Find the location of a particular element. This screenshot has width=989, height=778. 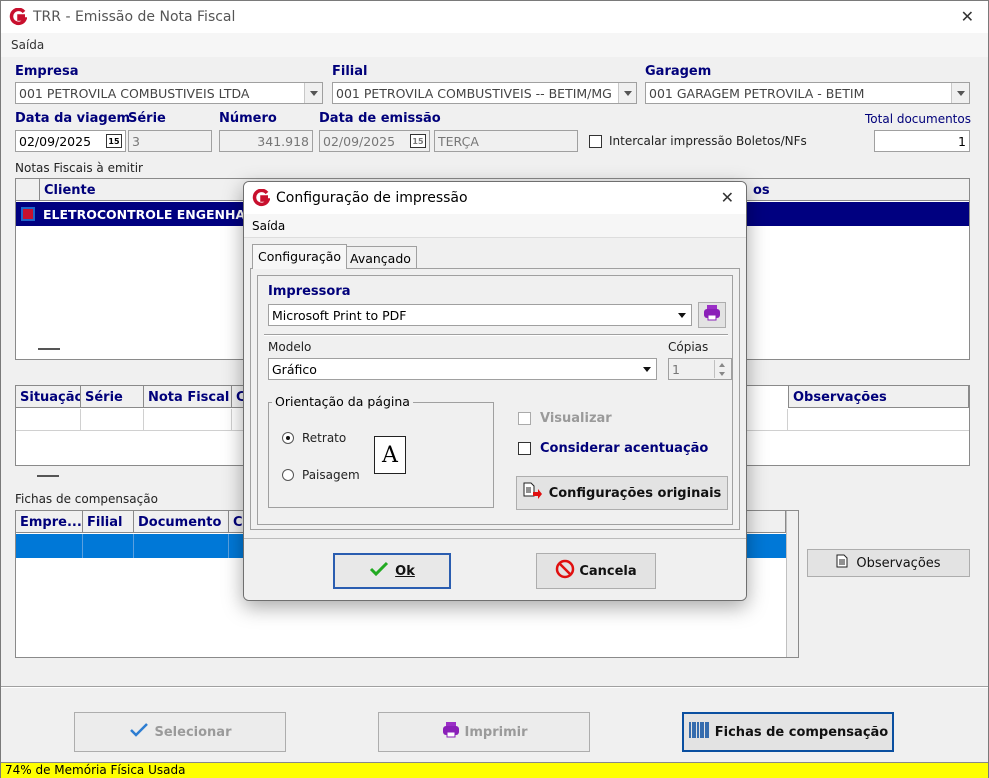

col-filial: Filial is located at coordinates (108, 522).